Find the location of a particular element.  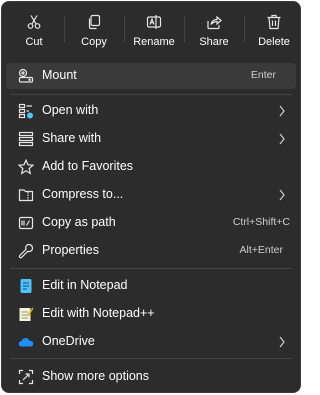

copy-label: Copy is located at coordinates (94, 42).